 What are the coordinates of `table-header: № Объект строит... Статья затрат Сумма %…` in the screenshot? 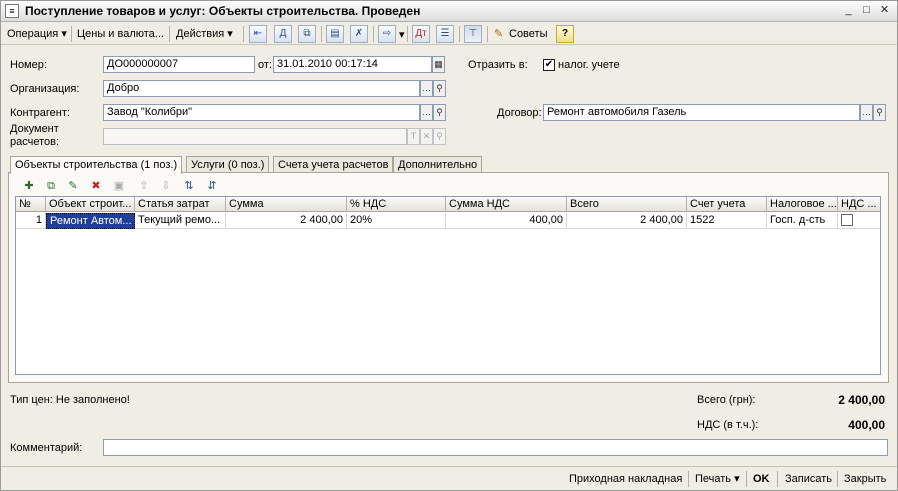 It's located at (448, 204).